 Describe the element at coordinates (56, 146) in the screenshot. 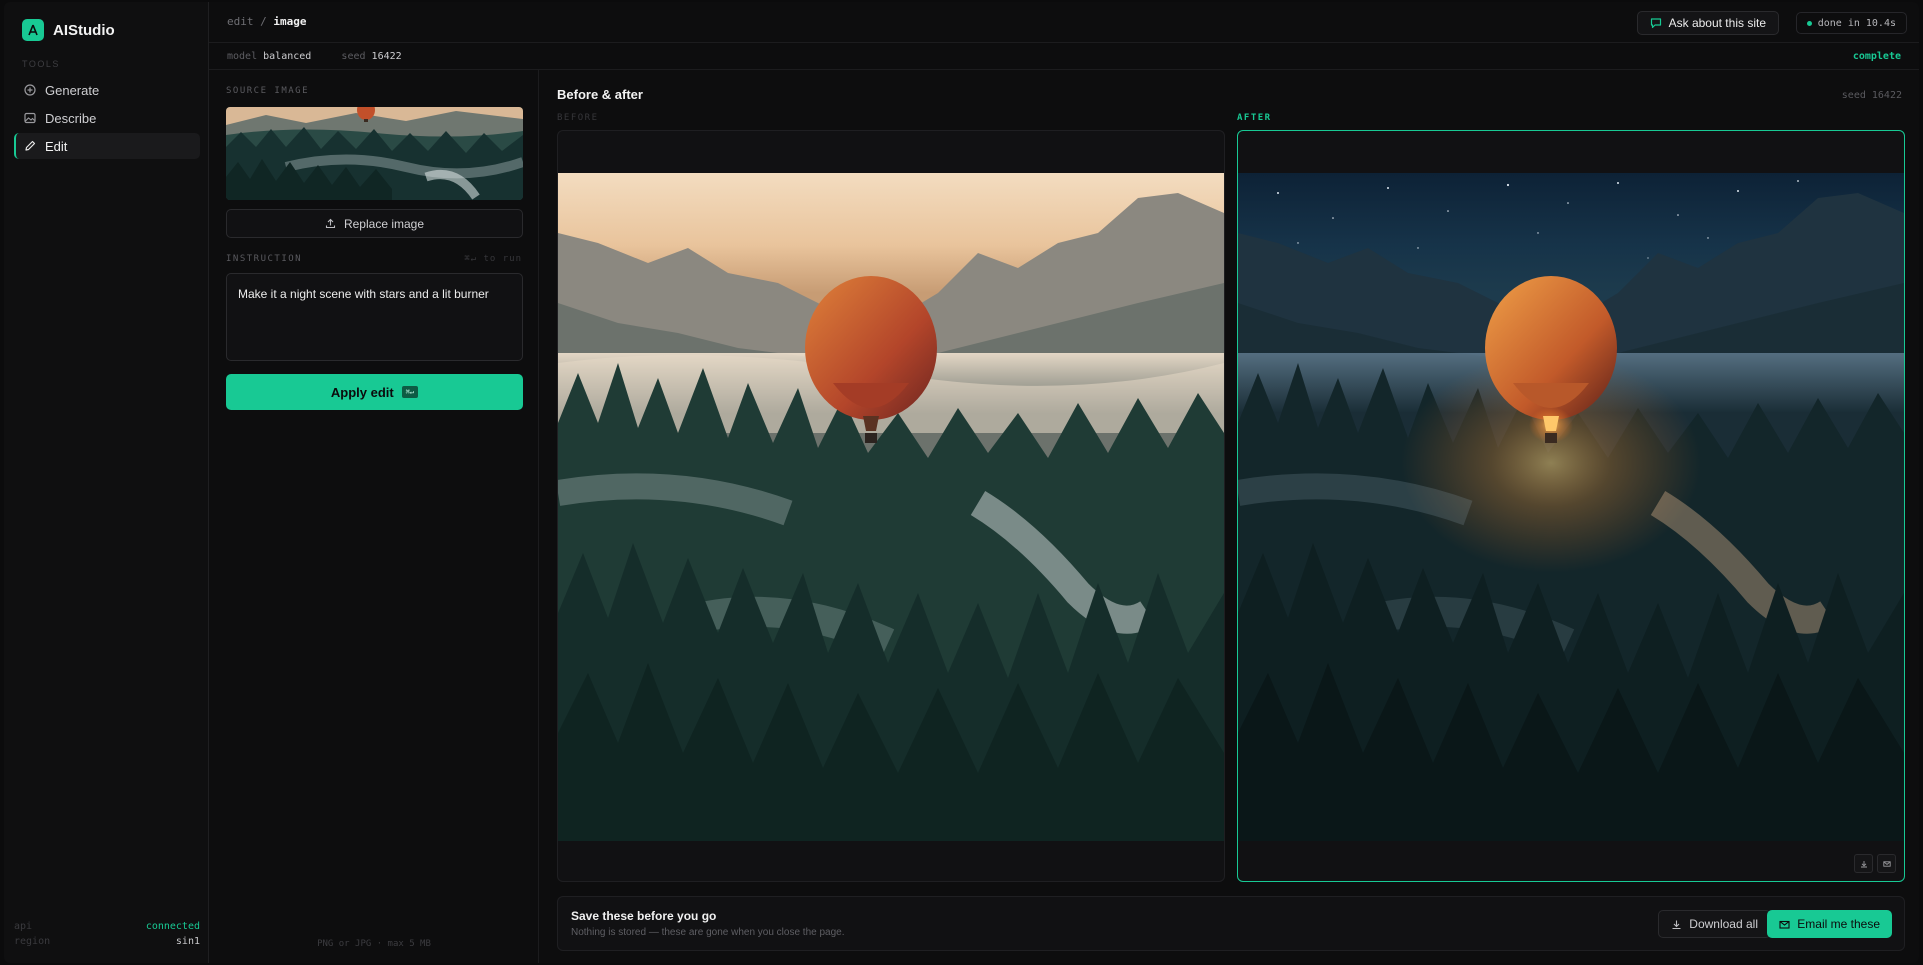

I see `sidebar-item-label: Edit` at that location.